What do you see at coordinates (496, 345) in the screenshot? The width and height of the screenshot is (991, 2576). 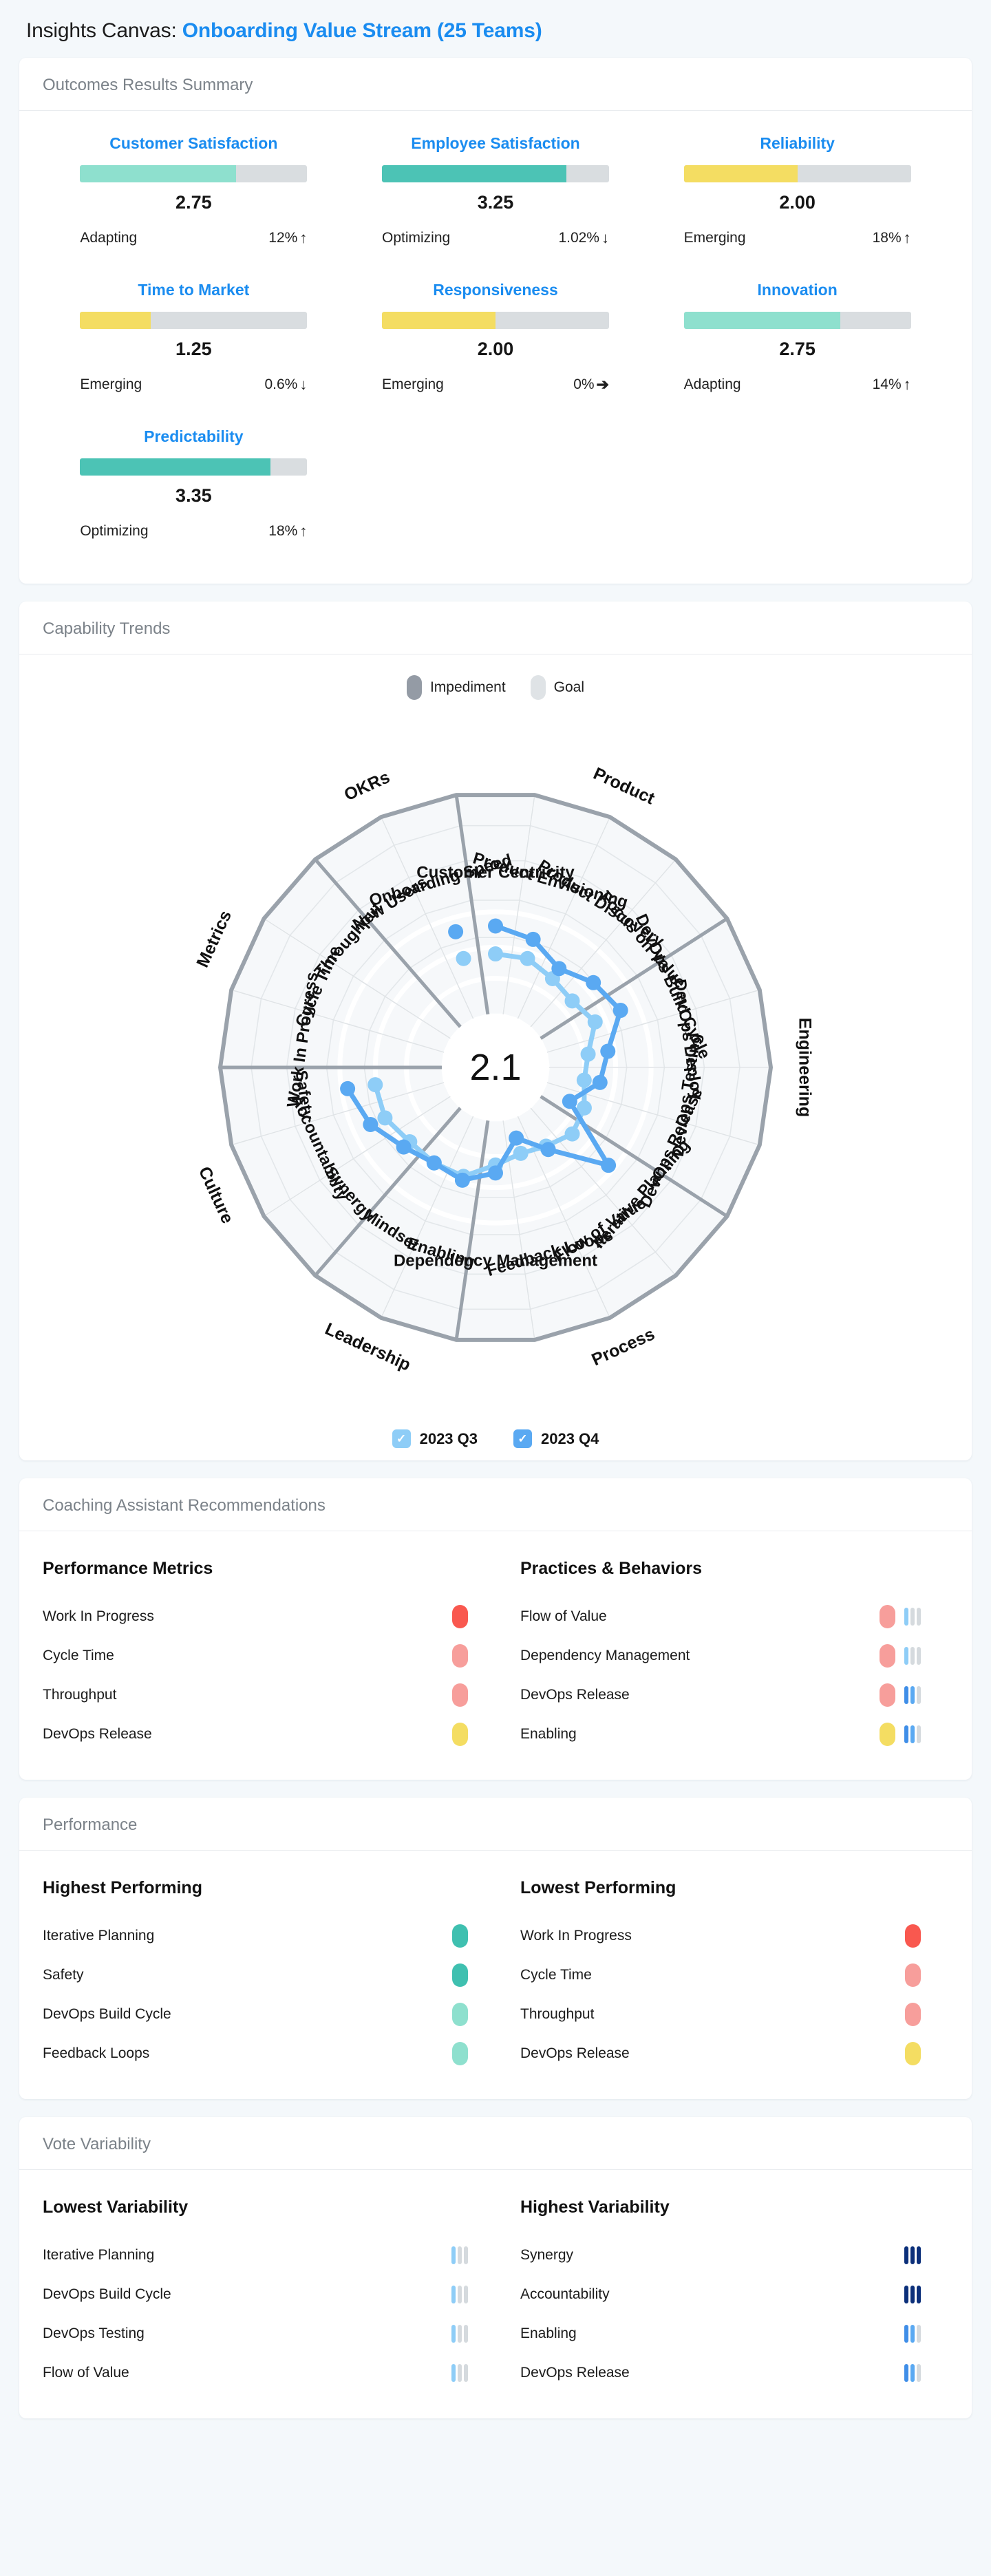 I see `outcome-card: Responsiveness 2.00 Emerging 0% ➔` at bounding box center [496, 345].